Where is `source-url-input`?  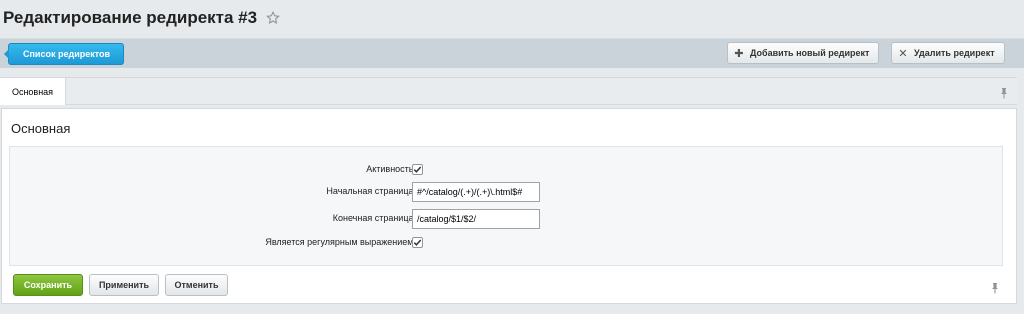
source-url-input is located at coordinates (476, 192).